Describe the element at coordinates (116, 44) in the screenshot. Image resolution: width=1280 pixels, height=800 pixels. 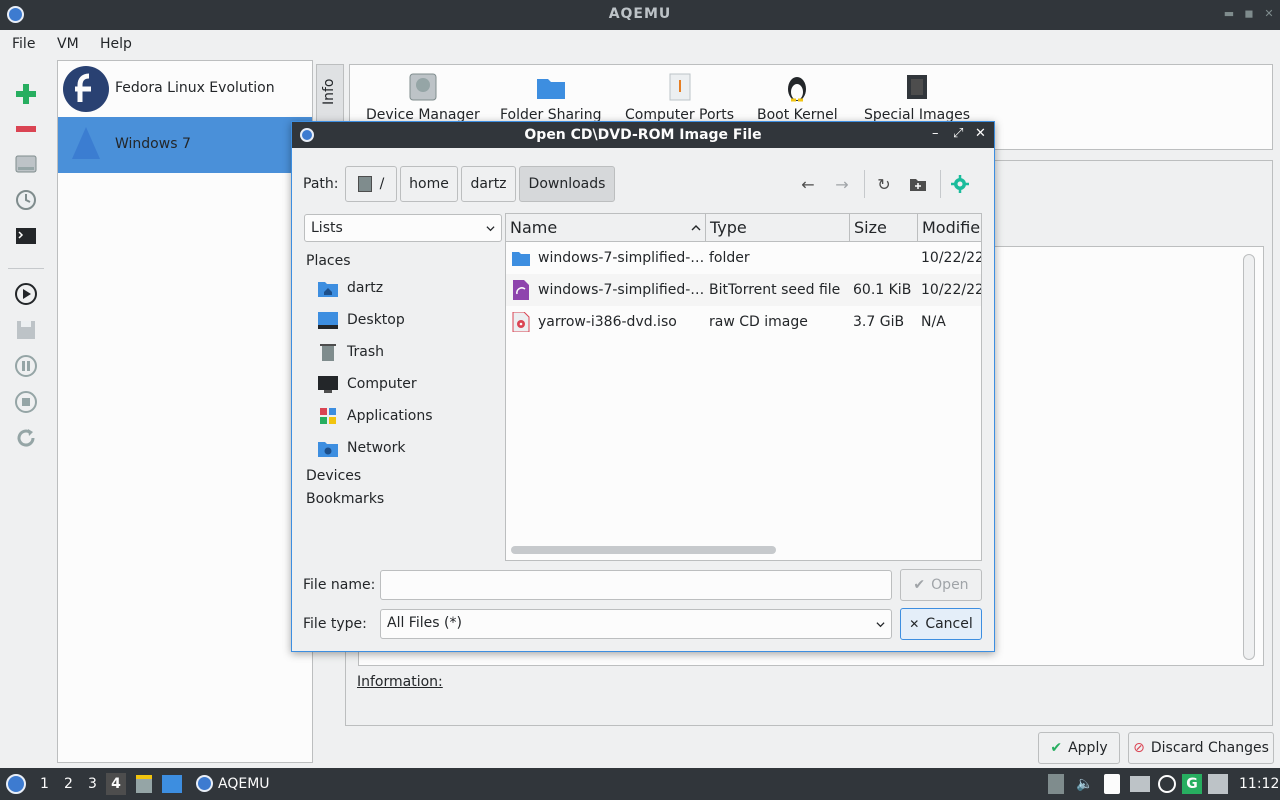
I see `menu-help: Help` at that location.